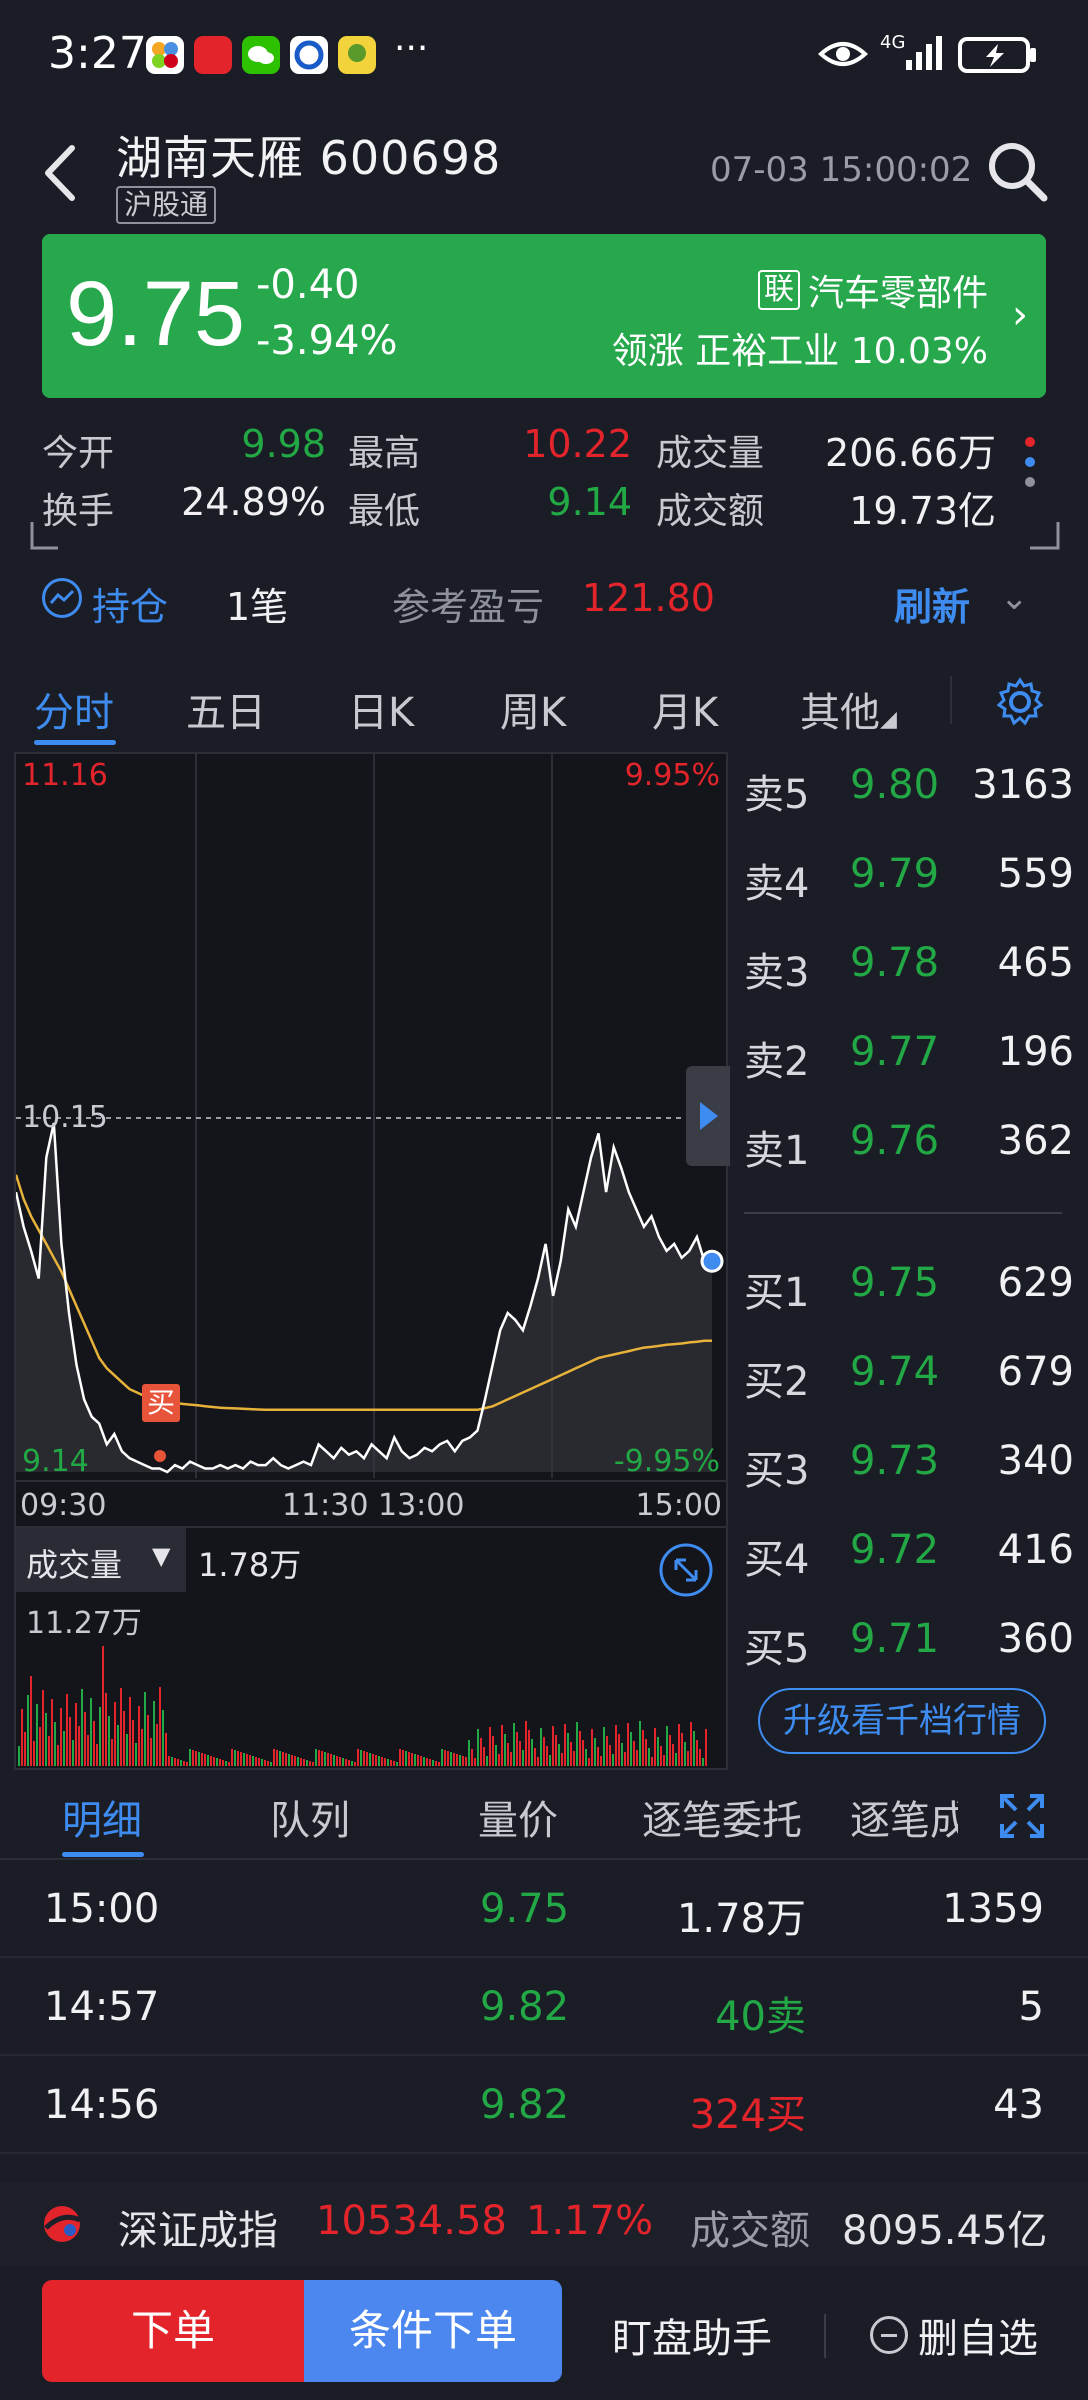  What do you see at coordinates (310, 1817) in the screenshot?
I see `tab-queue: 队列` at bounding box center [310, 1817].